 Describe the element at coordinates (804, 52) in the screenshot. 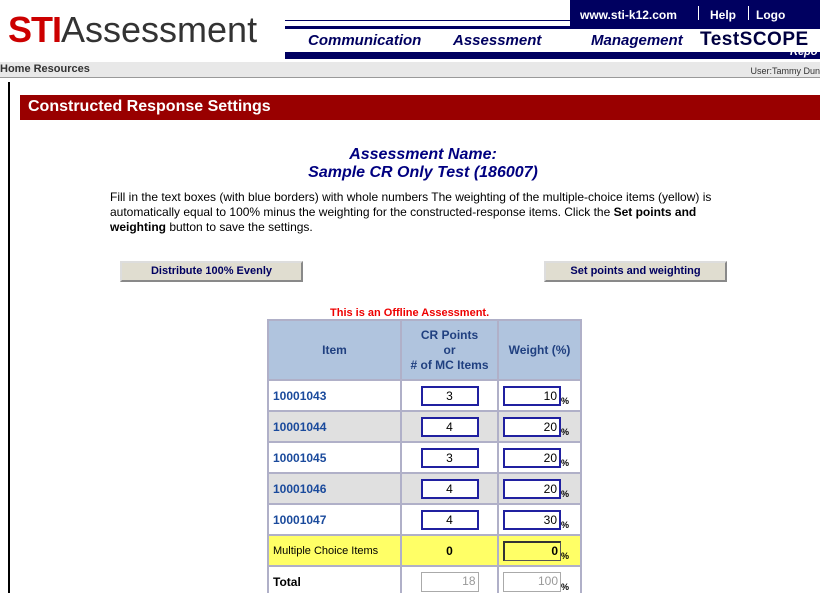

I see `nav-reports: Repo` at that location.